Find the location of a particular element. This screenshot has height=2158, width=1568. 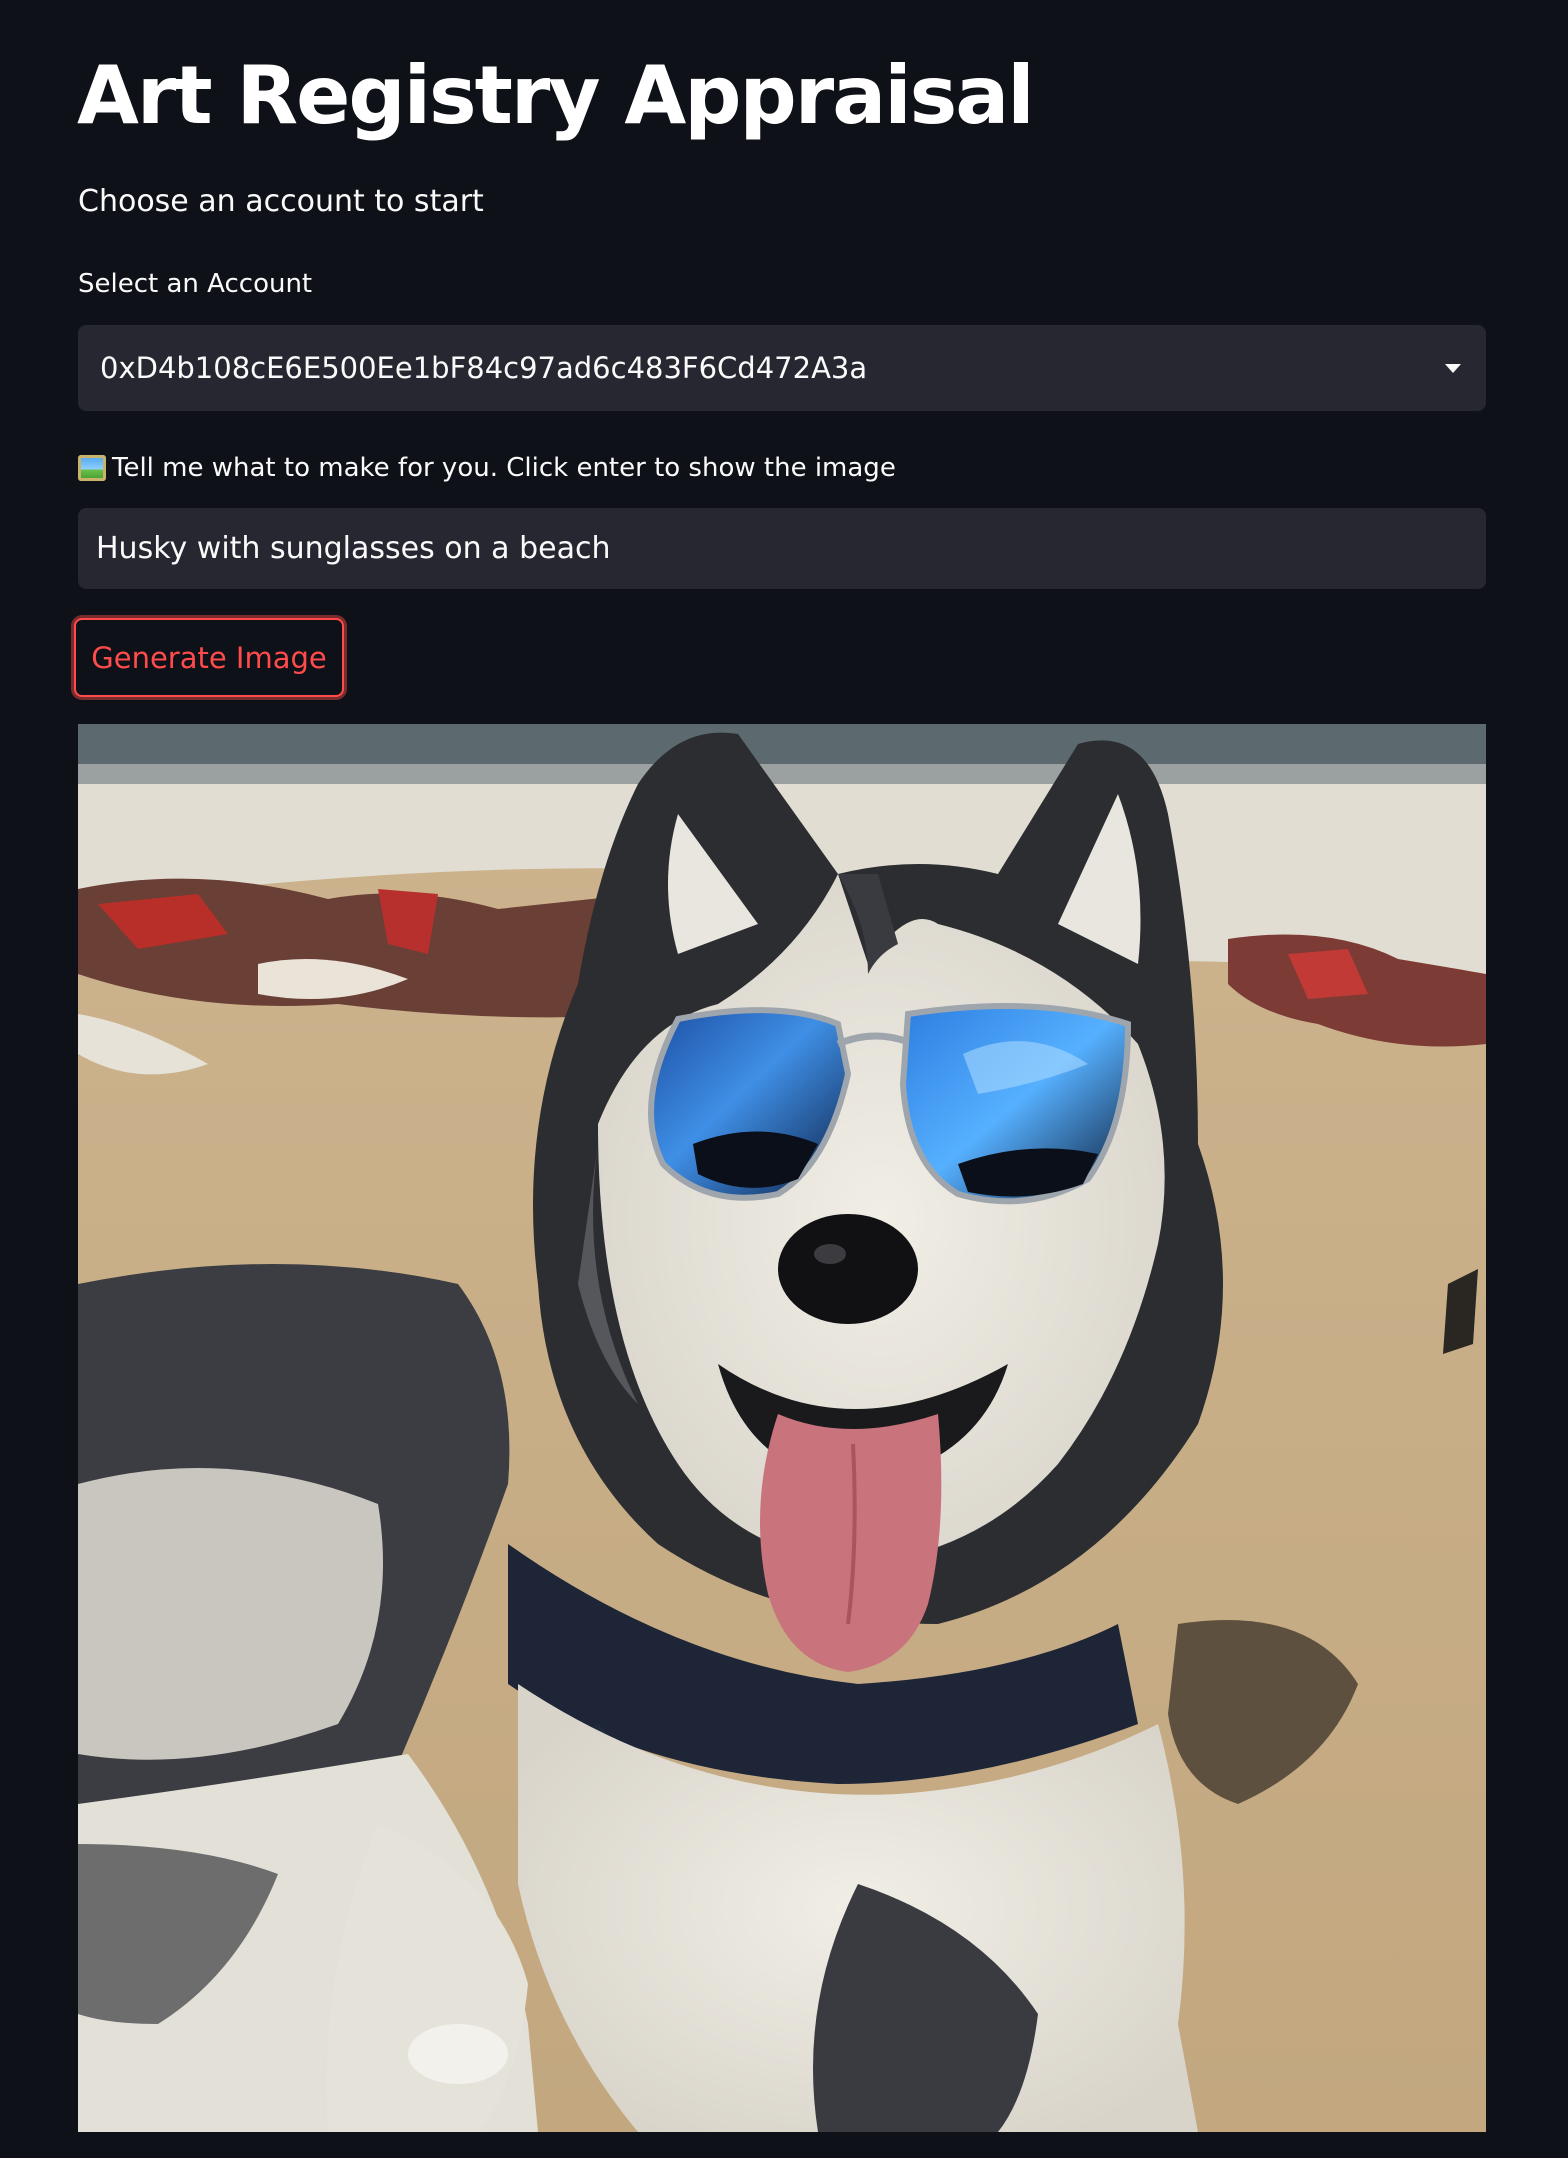

page-title: Art Registry Appraisal is located at coordinates (556, 95).